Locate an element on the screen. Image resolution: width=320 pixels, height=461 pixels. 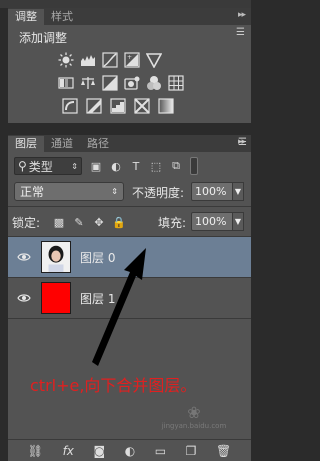
trash-icon: 🗑 is located at coordinates (223, 451).